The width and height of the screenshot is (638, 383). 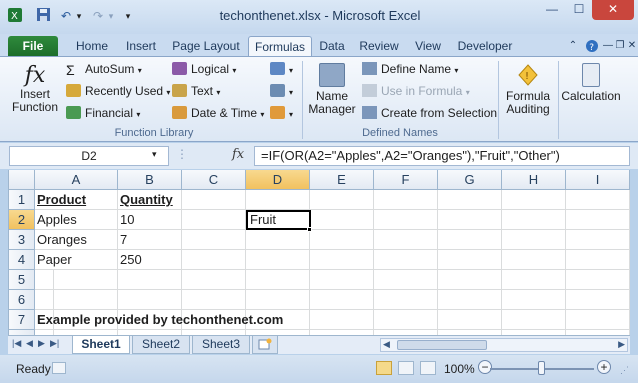 I want to click on insert-sheet-icon, so click(x=265, y=345).